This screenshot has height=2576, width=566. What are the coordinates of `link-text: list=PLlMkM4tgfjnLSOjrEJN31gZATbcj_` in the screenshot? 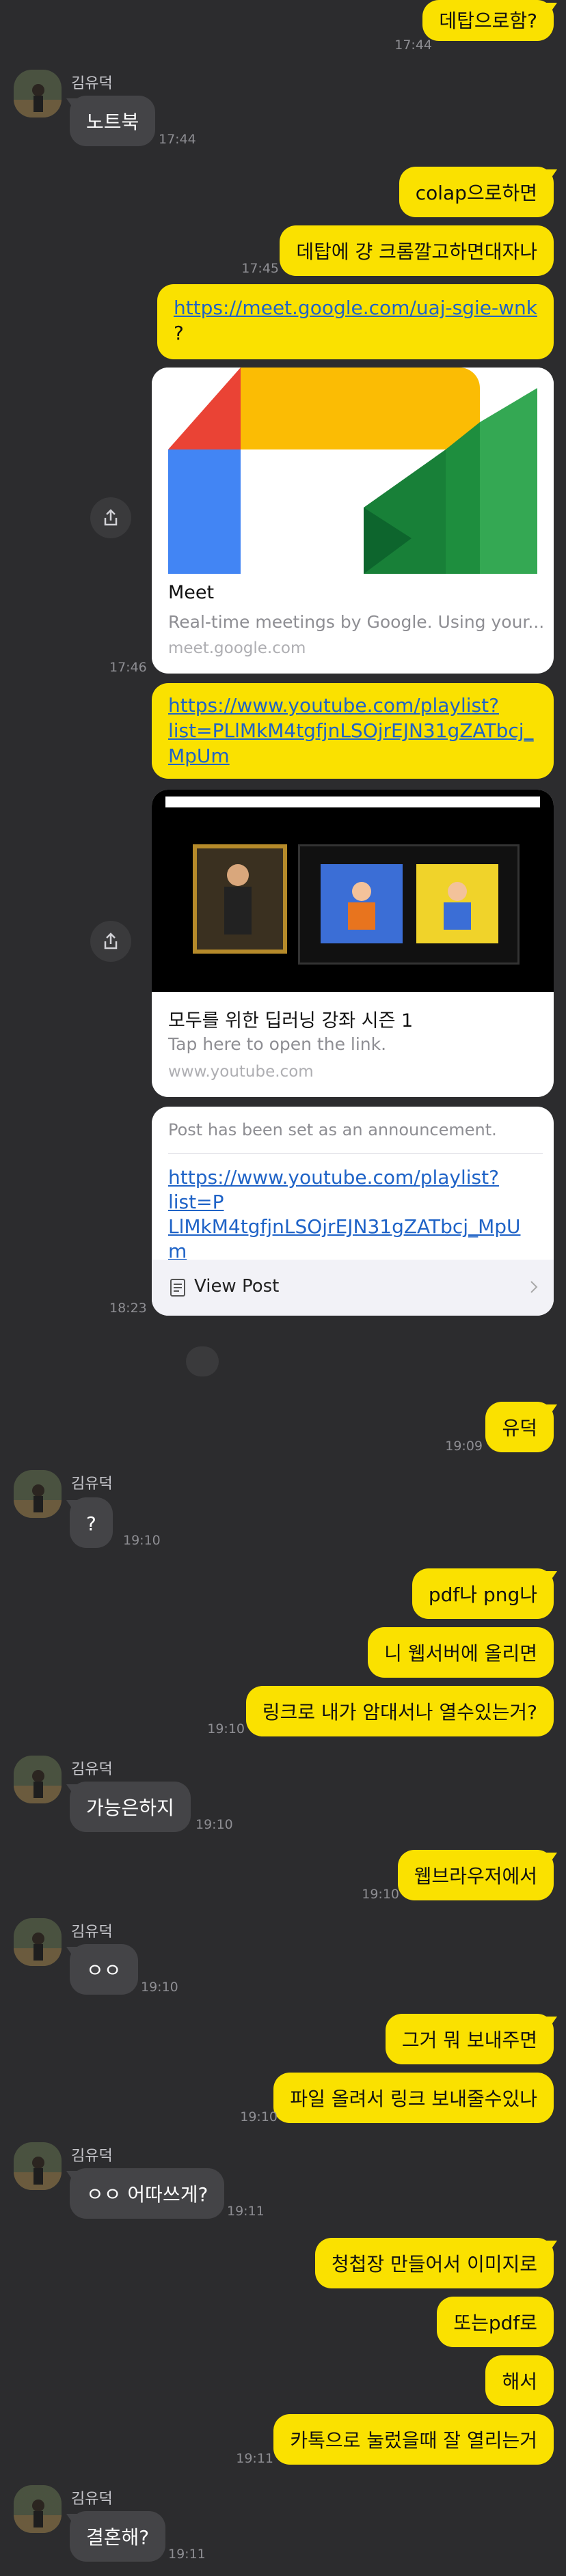 It's located at (352, 730).